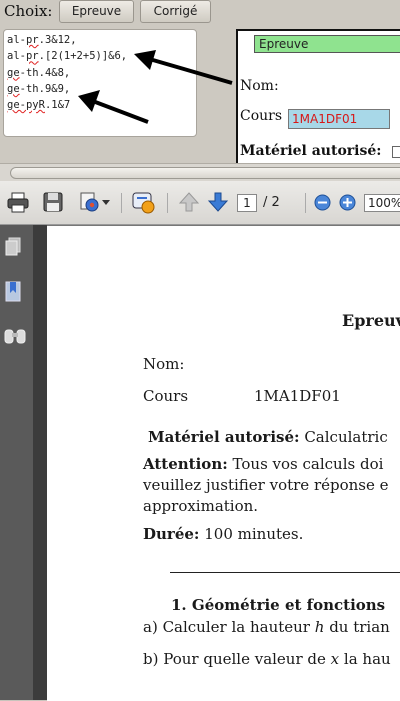  What do you see at coordinates (164, 364) in the screenshot?
I see `doc-nom-label: Nom:` at bounding box center [164, 364].